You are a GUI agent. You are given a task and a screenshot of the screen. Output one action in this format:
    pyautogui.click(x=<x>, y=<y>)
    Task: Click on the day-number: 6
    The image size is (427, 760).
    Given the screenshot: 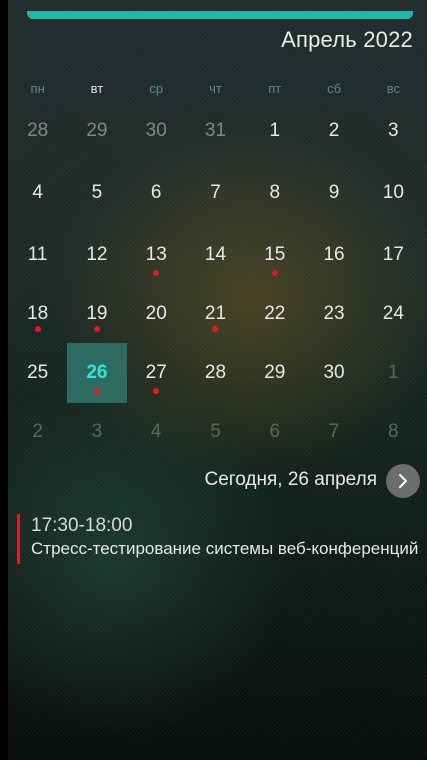 What is the action you would take?
    pyautogui.click(x=156, y=192)
    